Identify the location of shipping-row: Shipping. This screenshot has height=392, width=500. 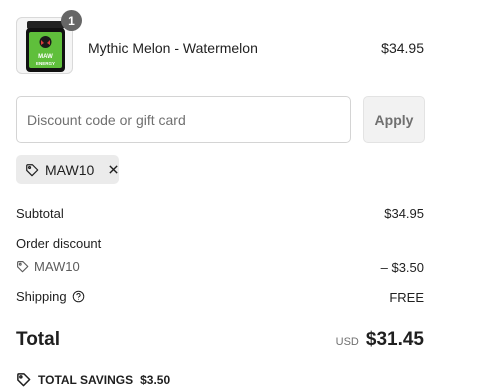
(50, 296).